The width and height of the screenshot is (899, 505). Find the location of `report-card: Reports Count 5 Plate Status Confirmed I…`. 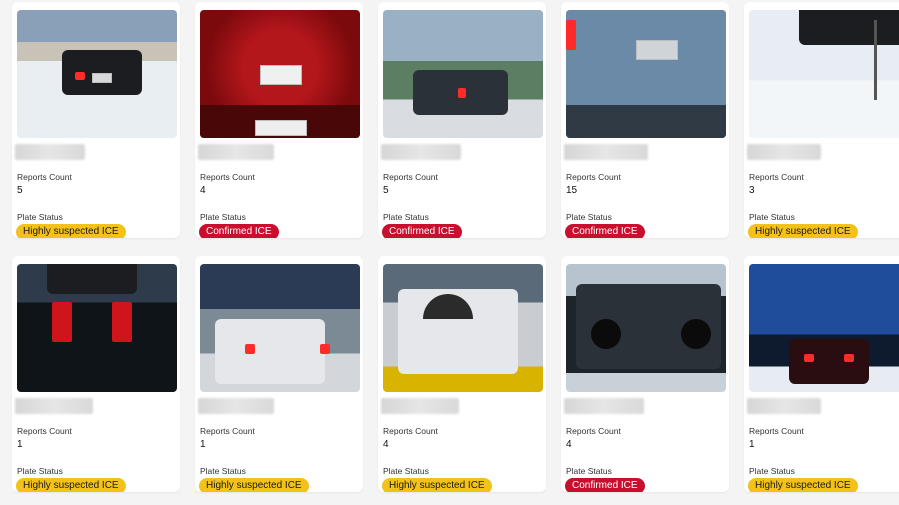

report-card: Reports Count 5 Plate Status Confirmed I… is located at coordinates (462, 120).